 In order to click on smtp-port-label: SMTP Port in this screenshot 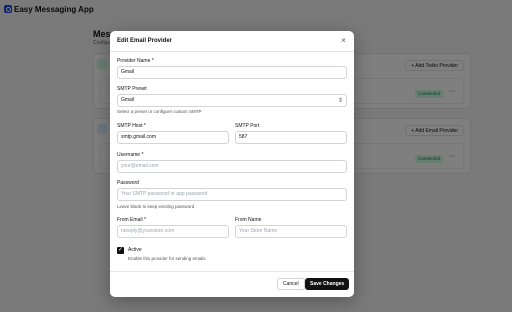, I will do `click(247, 126)`.